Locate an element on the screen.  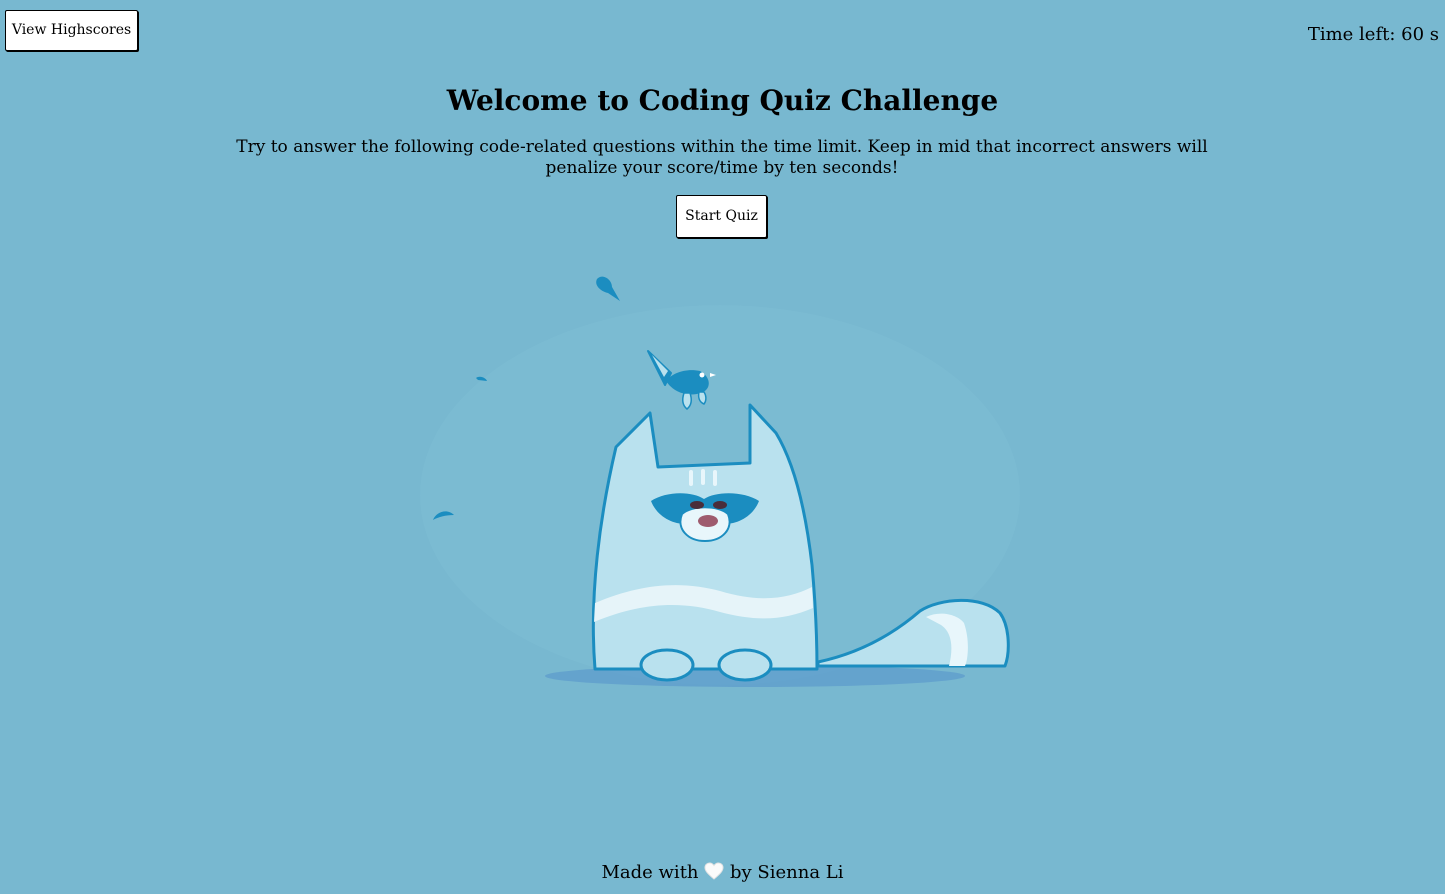
time-left-display: Time left: 60 s is located at coordinates (1373, 34).